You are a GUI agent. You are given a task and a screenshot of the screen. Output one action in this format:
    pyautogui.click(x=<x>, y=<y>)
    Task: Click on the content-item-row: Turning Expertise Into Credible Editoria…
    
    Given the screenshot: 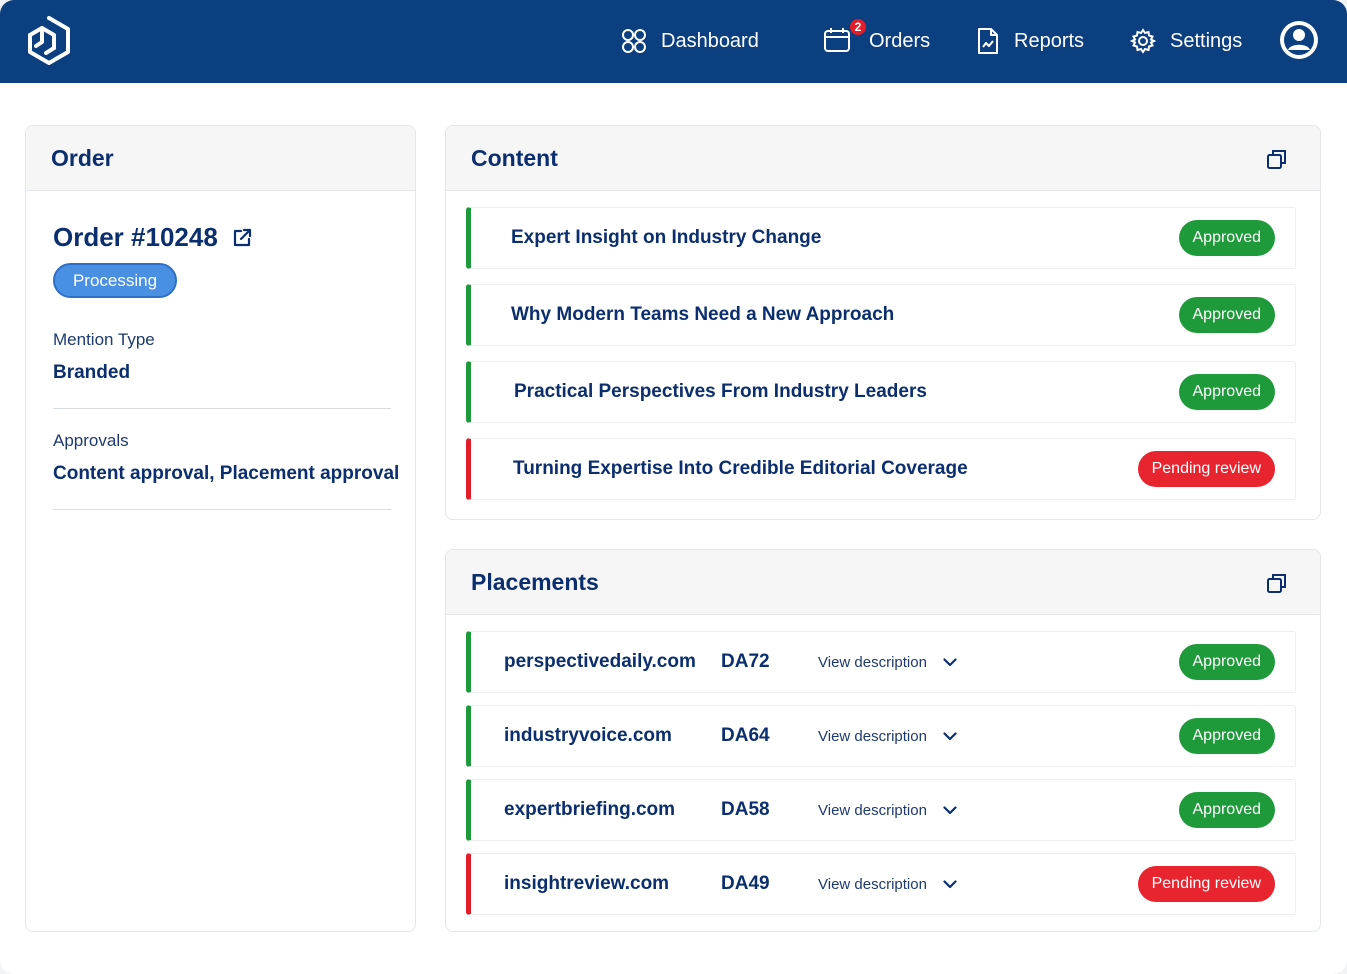 What is the action you would take?
    pyautogui.click(x=881, y=469)
    